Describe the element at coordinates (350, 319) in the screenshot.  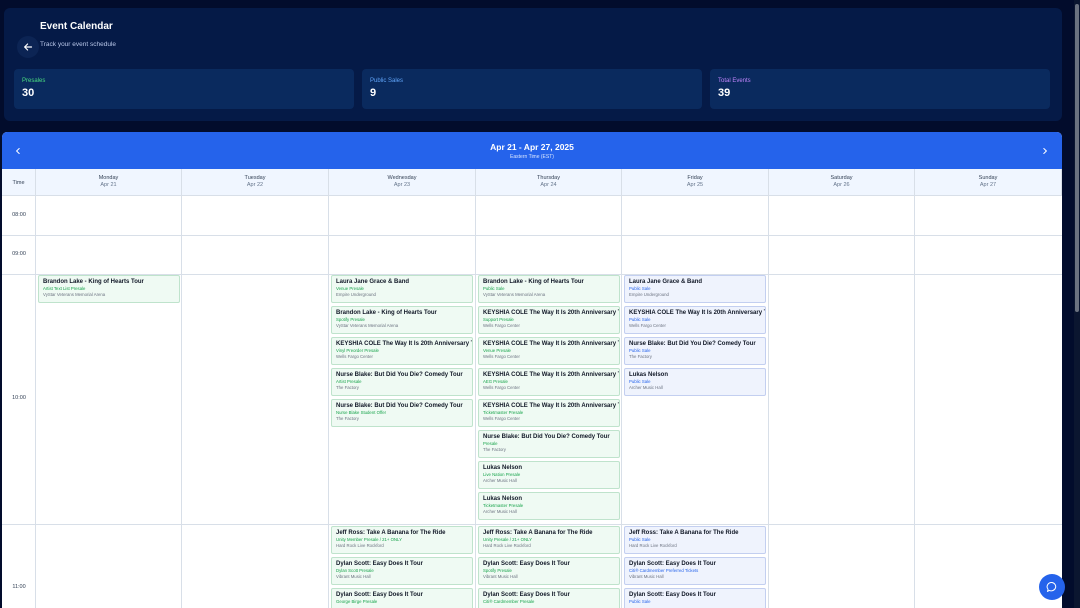
I see `event-type: Spotify Presale` at that location.